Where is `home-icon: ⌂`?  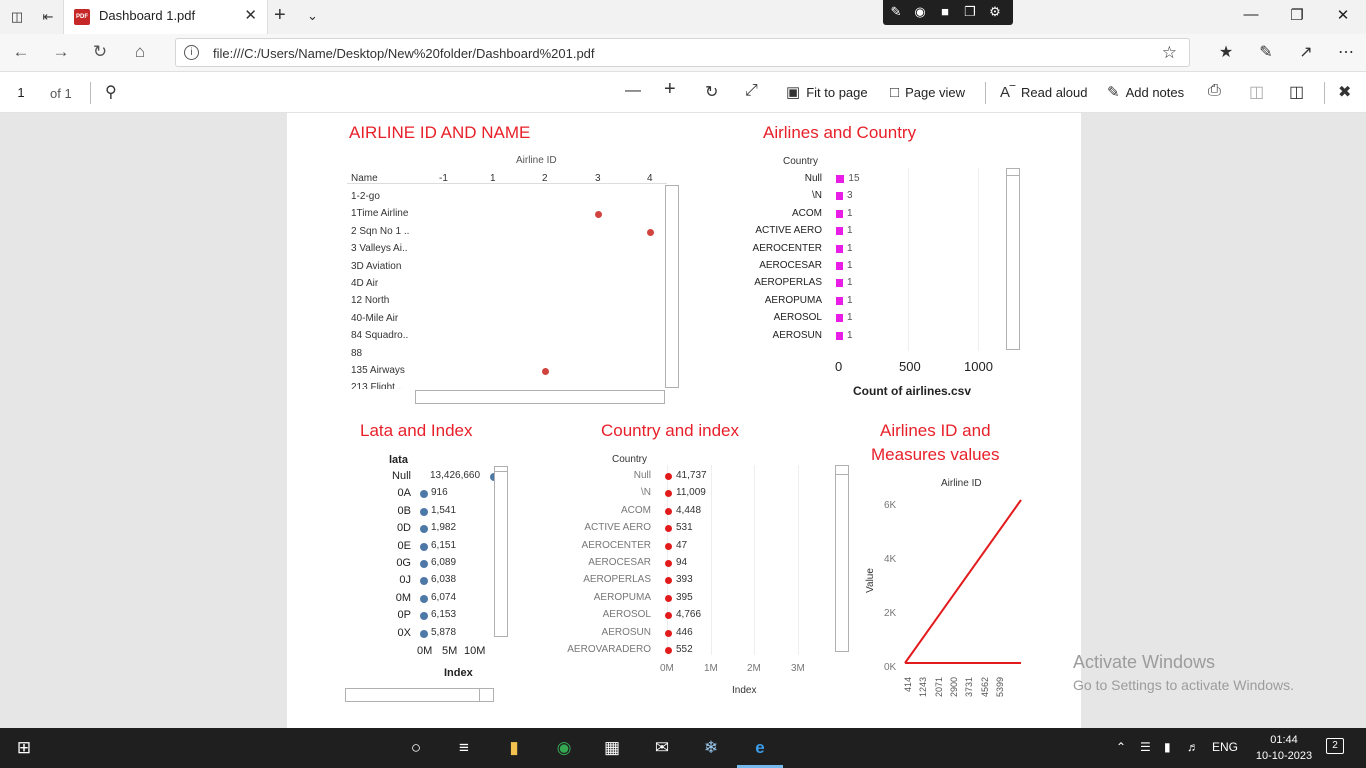 home-icon: ⌂ is located at coordinates (140, 52).